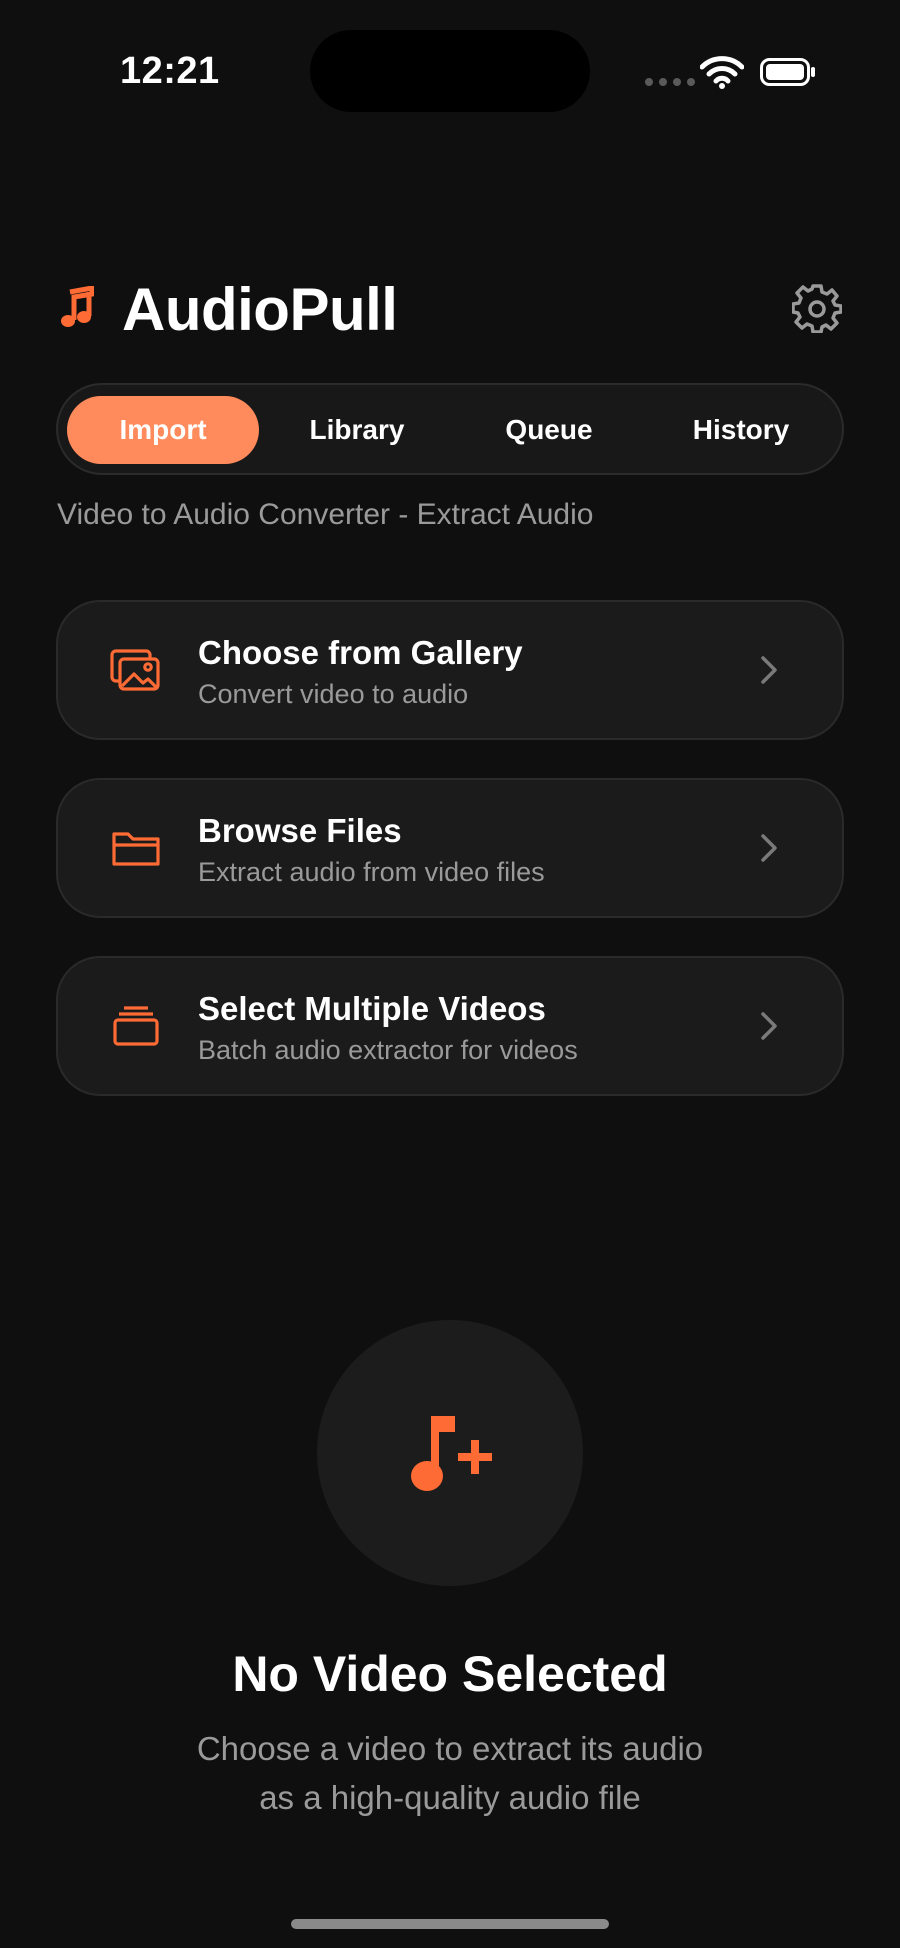 This screenshot has height=1948, width=900. What do you see at coordinates (741, 430) in the screenshot?
I see `tab-history: History` at bounding box center [741, 430].